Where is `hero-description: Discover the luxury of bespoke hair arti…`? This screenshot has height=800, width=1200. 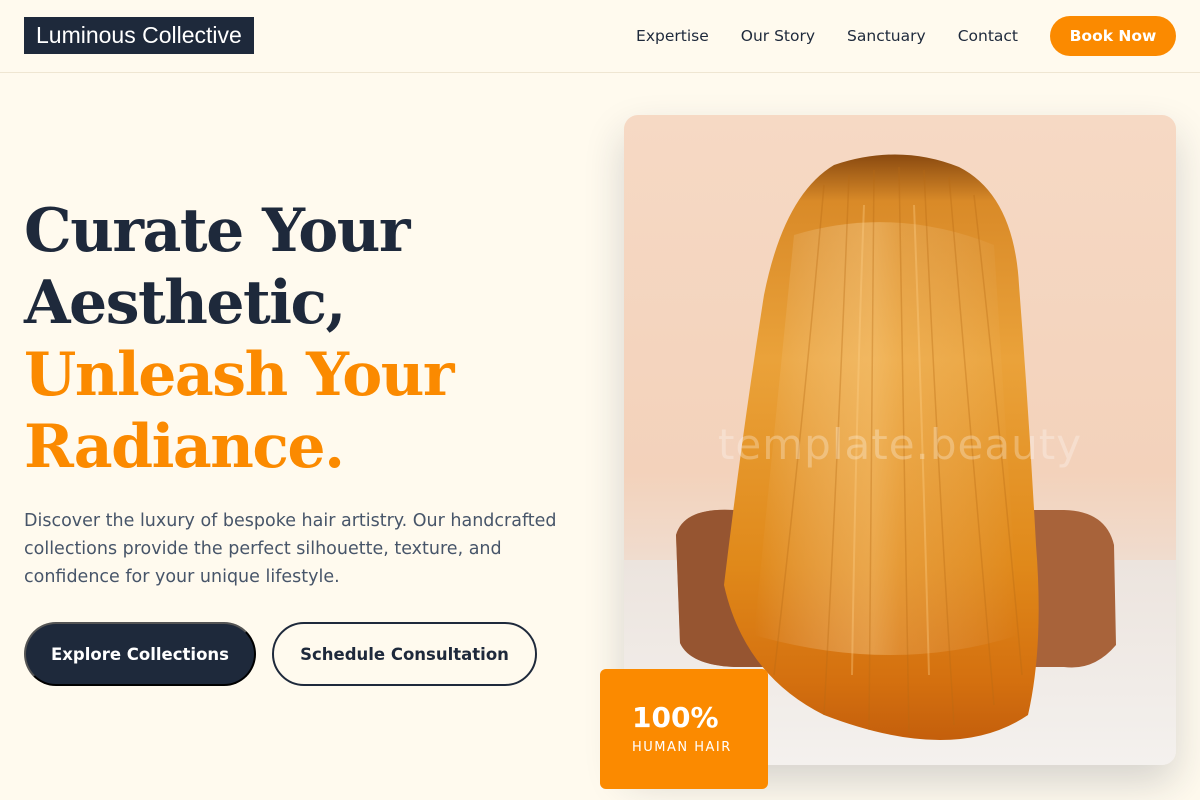 hero-description: Discover the luxury of bespoke hair arti… is located at coordinates (290, 549).